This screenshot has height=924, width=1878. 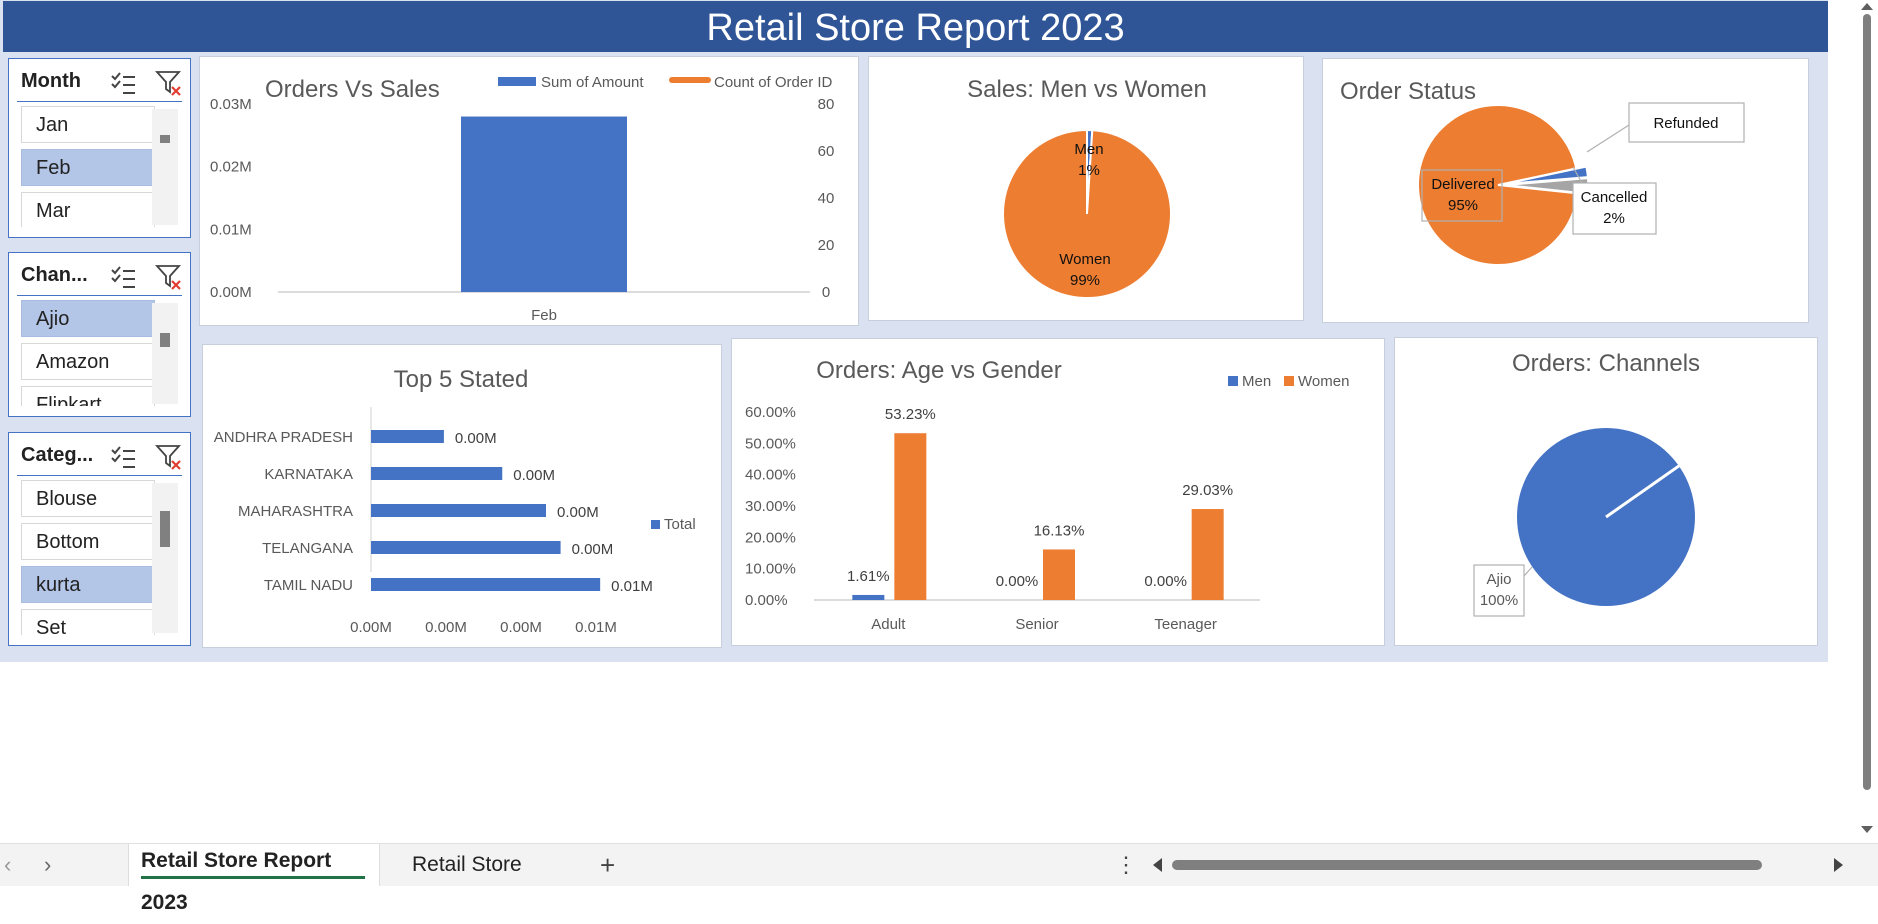 What do you see at coordinates (88, 541) in the screenshot?
I see `slicer-item-bottom: Bottom` at bounding box center [88, 541].